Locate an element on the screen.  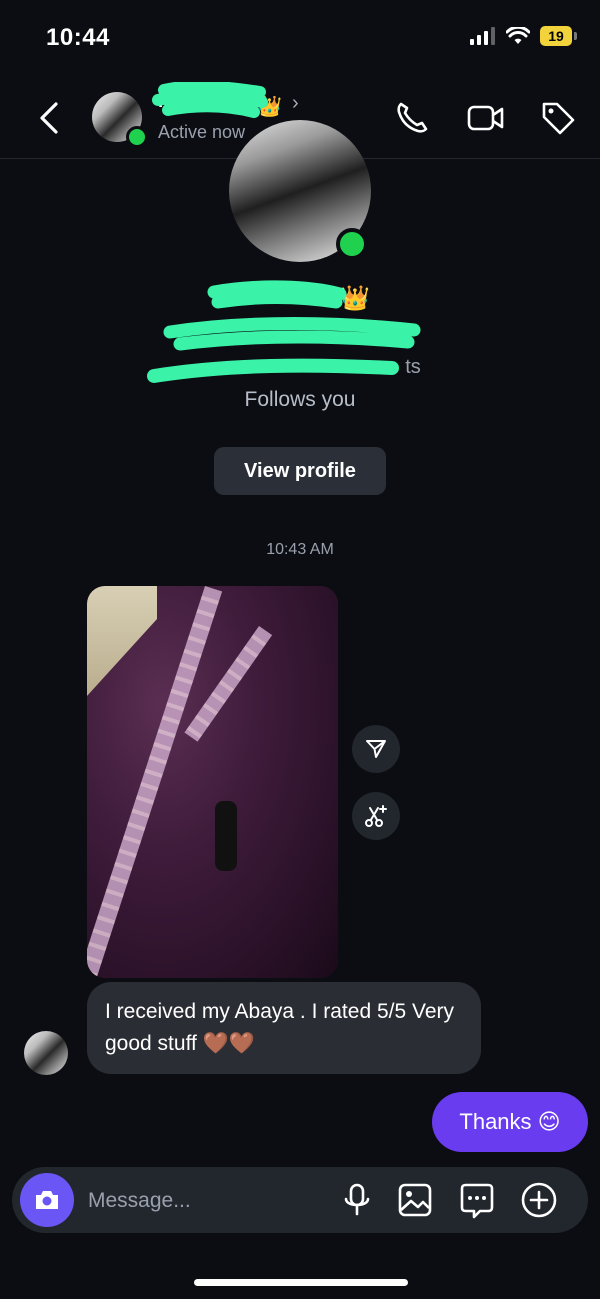
profile-name: 👑 is located at coordinates (300, 298).